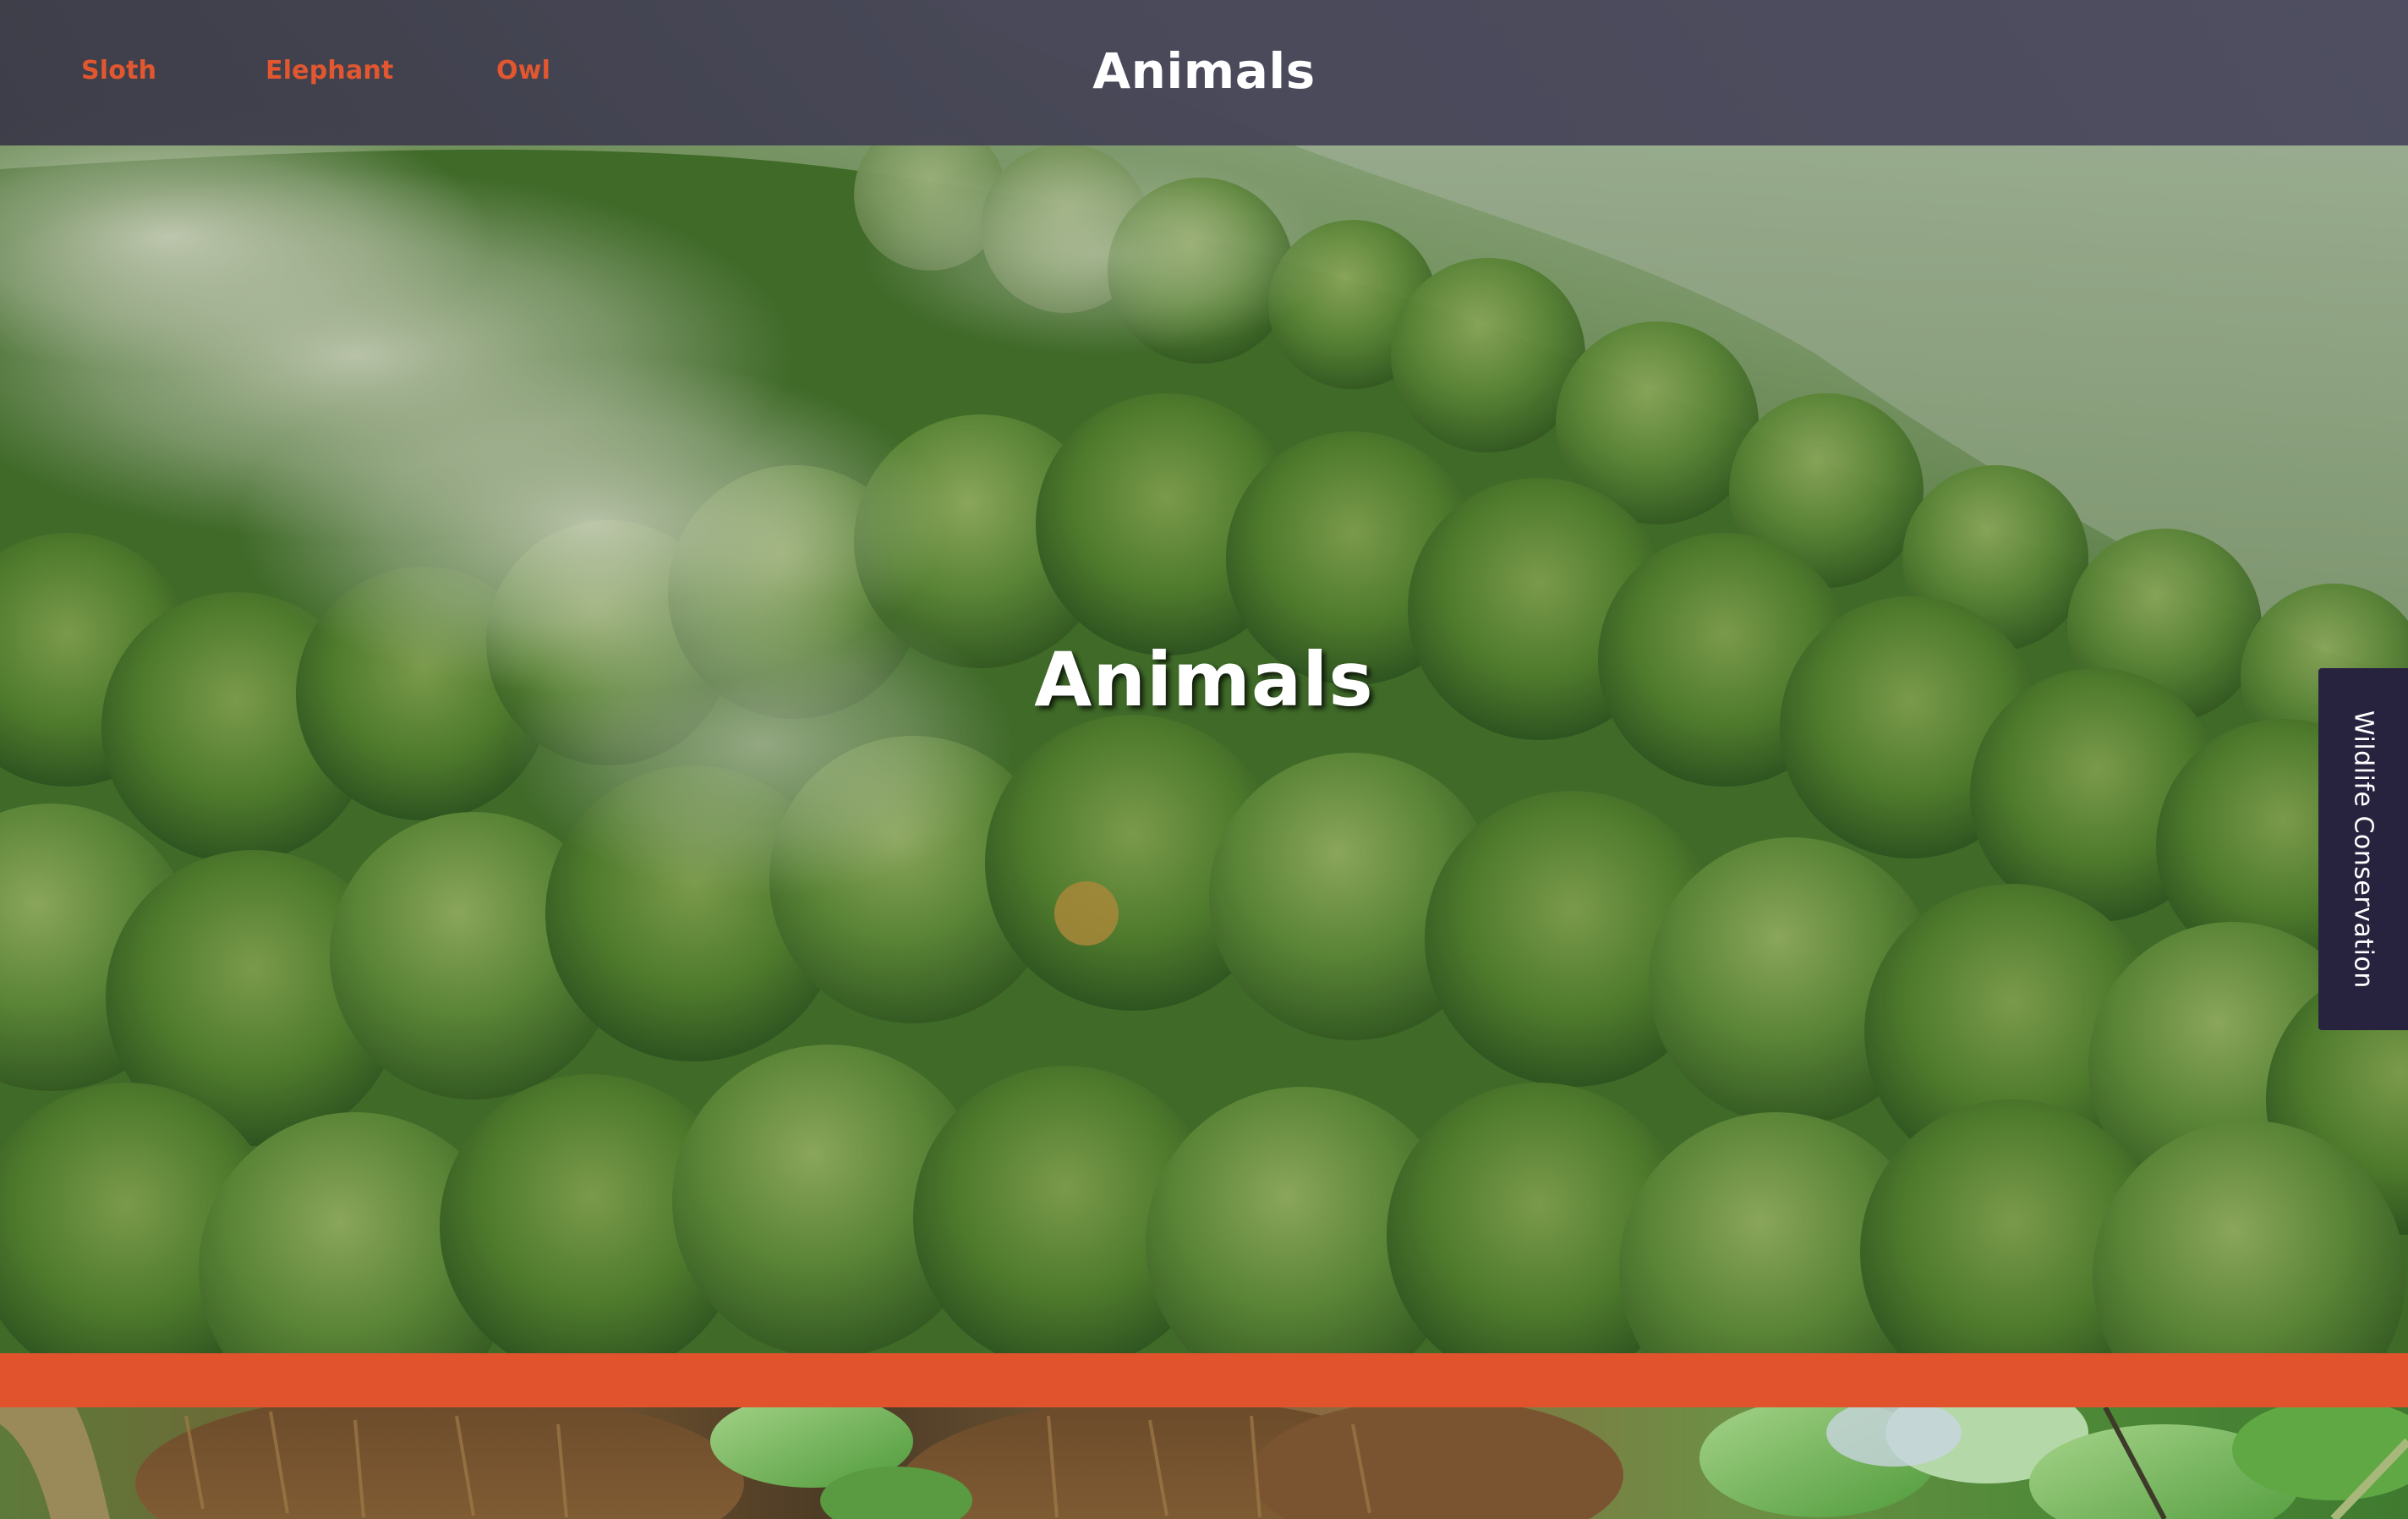 Image resolution: width=2408 pixels, height=1519 pixels. I want to click on hero-title: Animals, so click(1204, 679).